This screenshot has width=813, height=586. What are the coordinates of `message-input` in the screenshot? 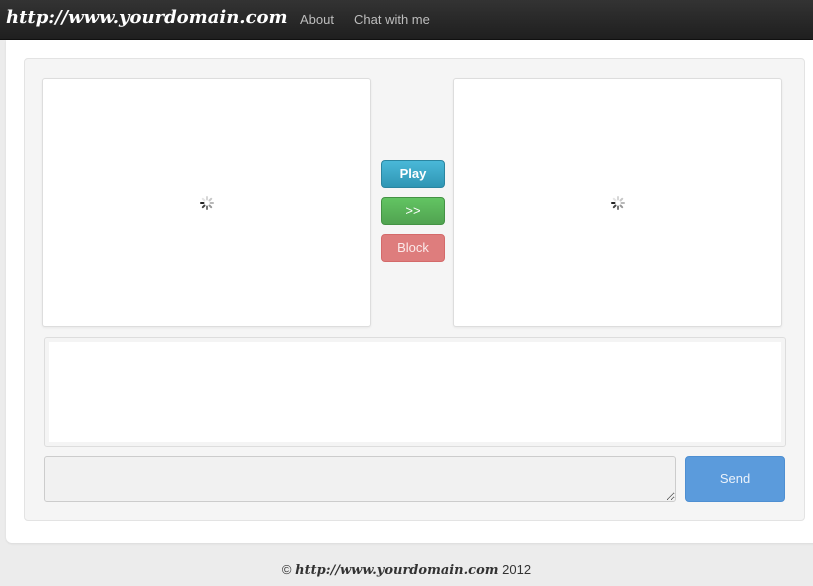 It's located at (360, 479).